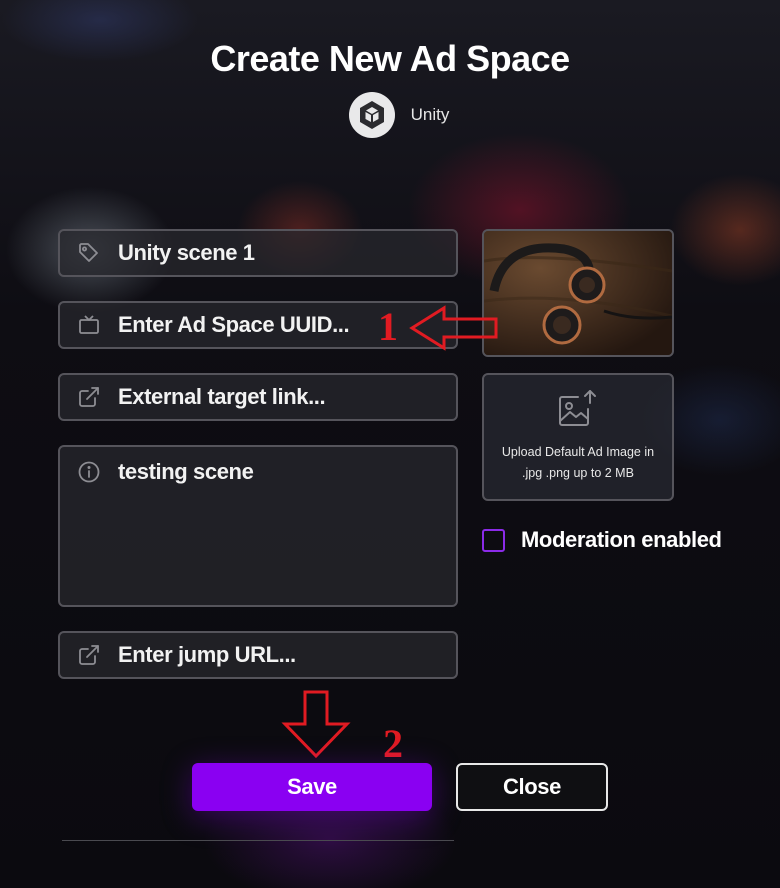 The height and width of the screenshot is (888, 780). I want to click on image-upload-icon, so click(578, 411).